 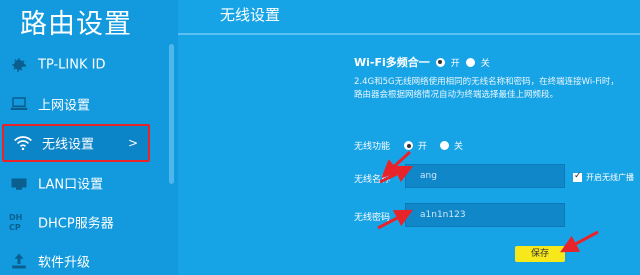 What do you see at coordinates (540, 254) in the screenshot?
I see `save-button: 保存` at bounding box center [540, 254].